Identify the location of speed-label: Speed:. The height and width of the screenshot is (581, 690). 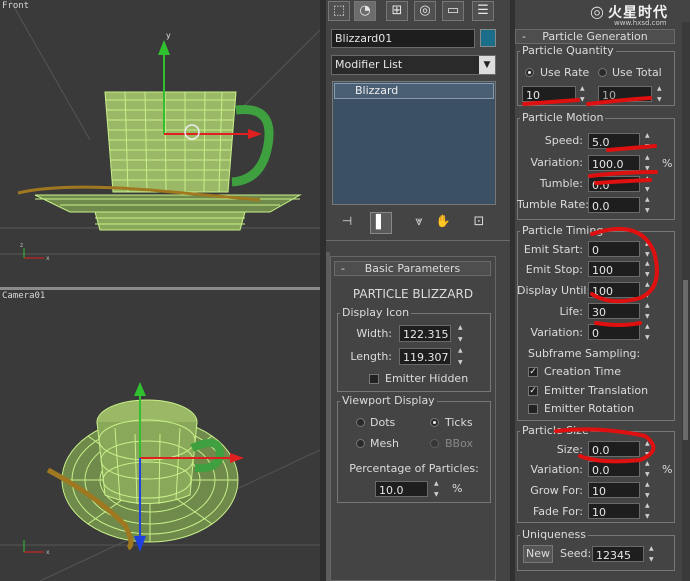
(563, 140).